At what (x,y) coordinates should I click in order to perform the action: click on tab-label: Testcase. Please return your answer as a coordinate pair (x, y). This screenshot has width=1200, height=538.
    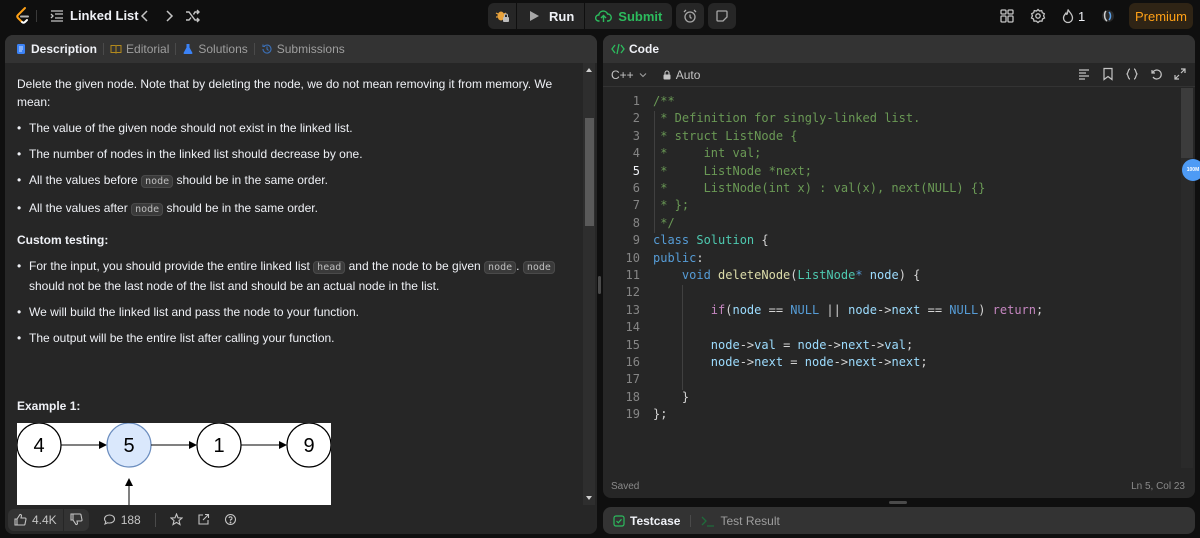
    Looking at the image, I should click on (655, 520).